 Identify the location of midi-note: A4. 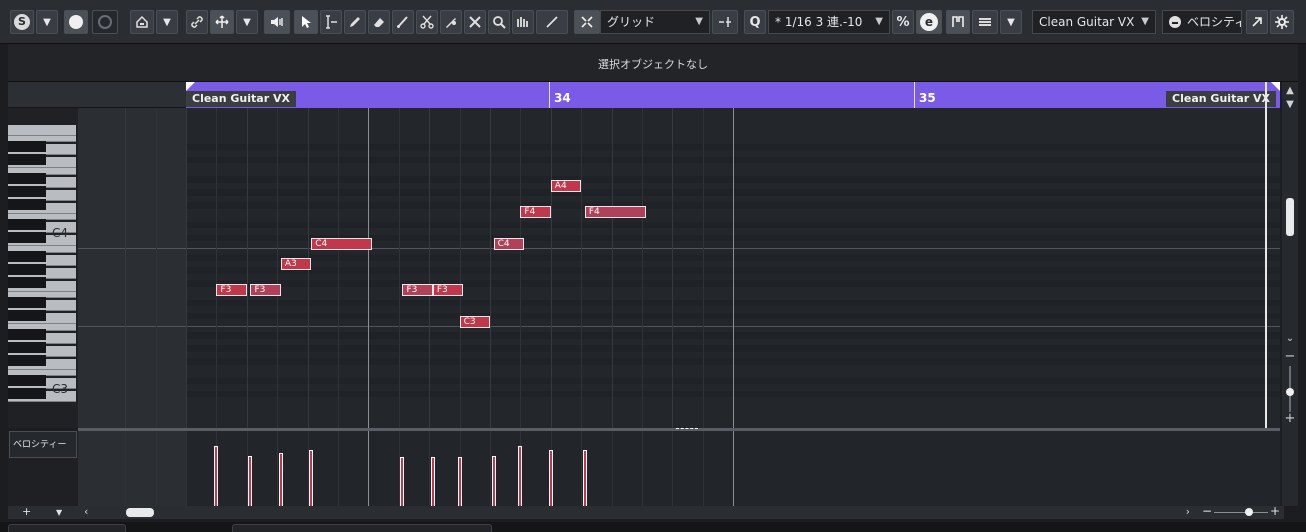
(566, 185).